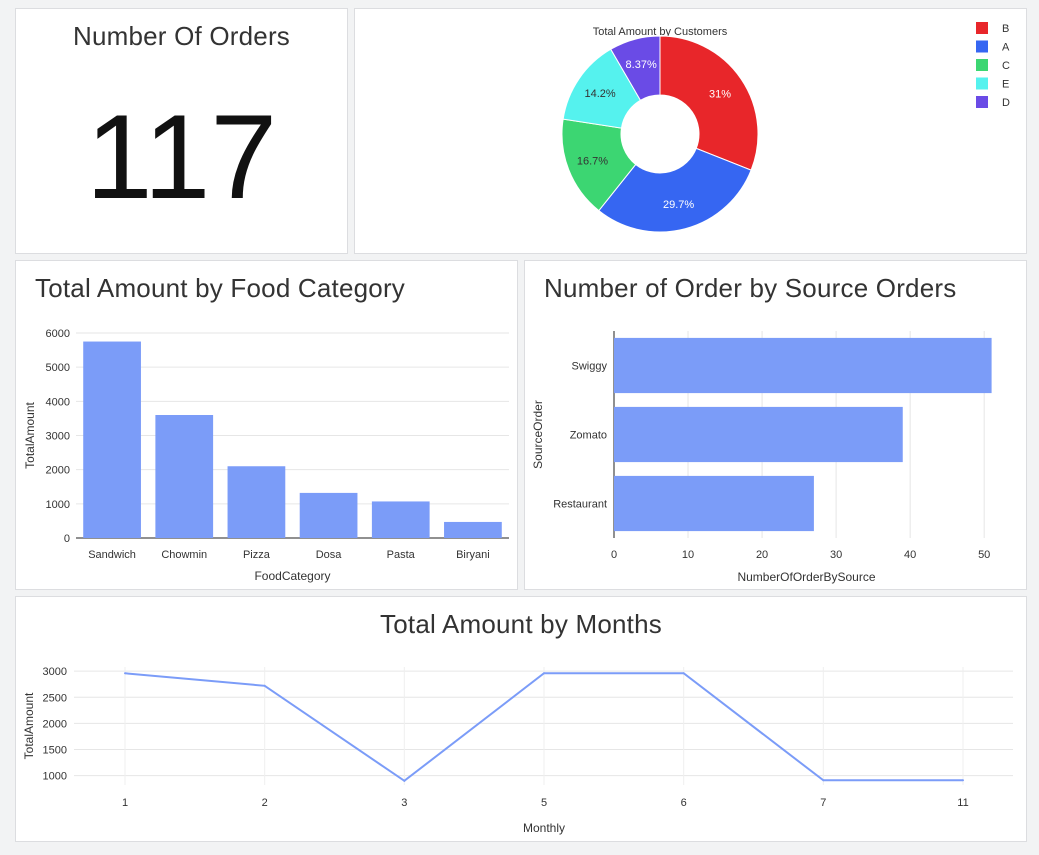 This screenshot has width=1039, height=855. What do you see at coordinates (184, 476) in the screenshot?
I see `food-bar-chowmin` at bounding box center [184, 476].